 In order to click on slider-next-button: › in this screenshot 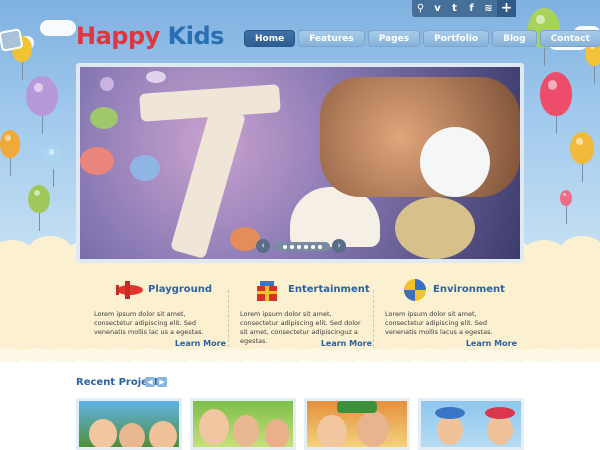, I will do `click(339, 246)`.